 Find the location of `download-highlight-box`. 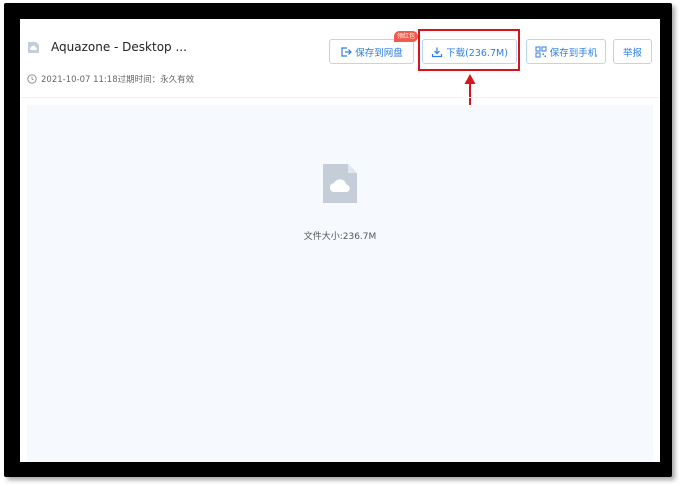

download-highlight-box is located at coordinates (469, 50).